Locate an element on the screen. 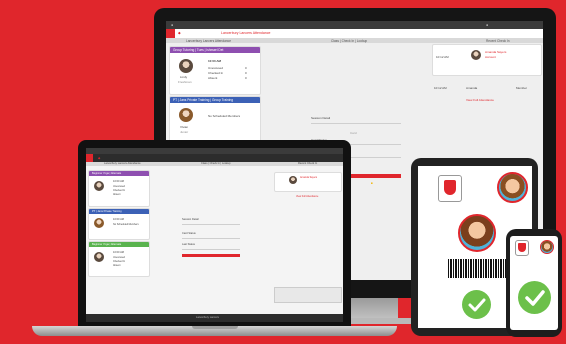 The width and height of the screenshot is (566, 344). form-label: Last Status is located at coordinates (188, 244).